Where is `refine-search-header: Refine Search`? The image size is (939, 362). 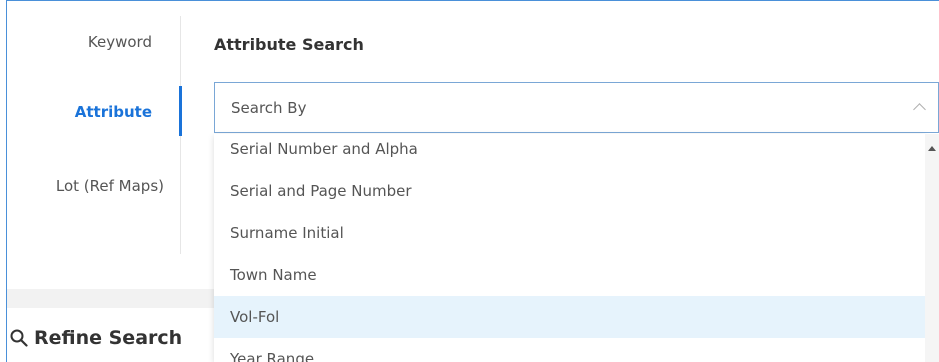 refine-search-header: Refine Search is located at coordinates (96, 338).